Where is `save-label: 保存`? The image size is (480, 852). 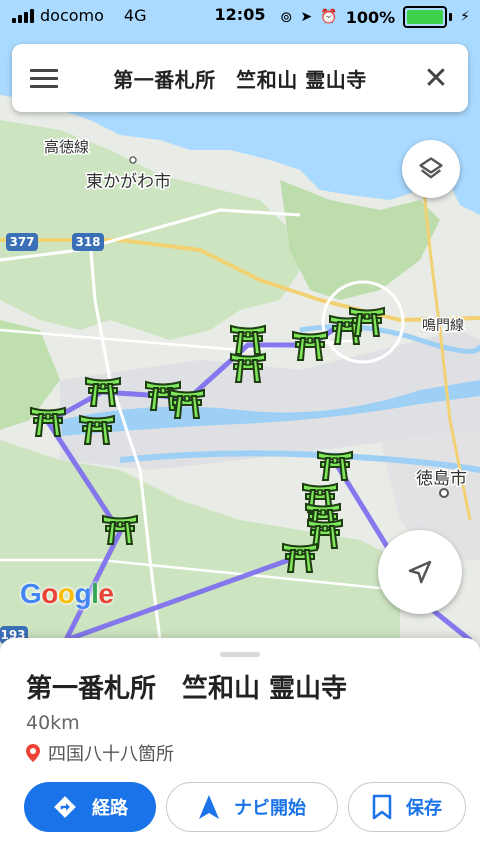 save-label: 保存 is located at coordinates (424, 808).